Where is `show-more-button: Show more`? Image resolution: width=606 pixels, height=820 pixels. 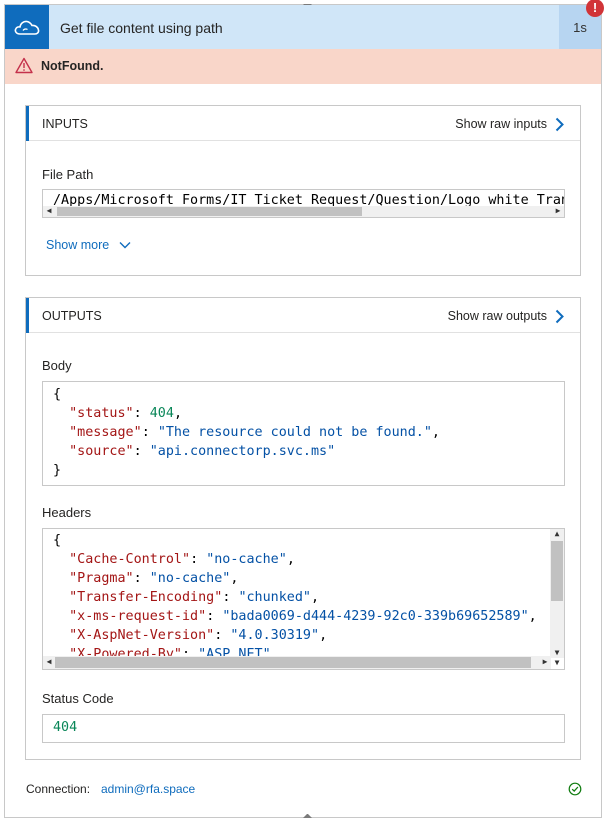
show-more-button: Show more is located at coordinates (88, 245).